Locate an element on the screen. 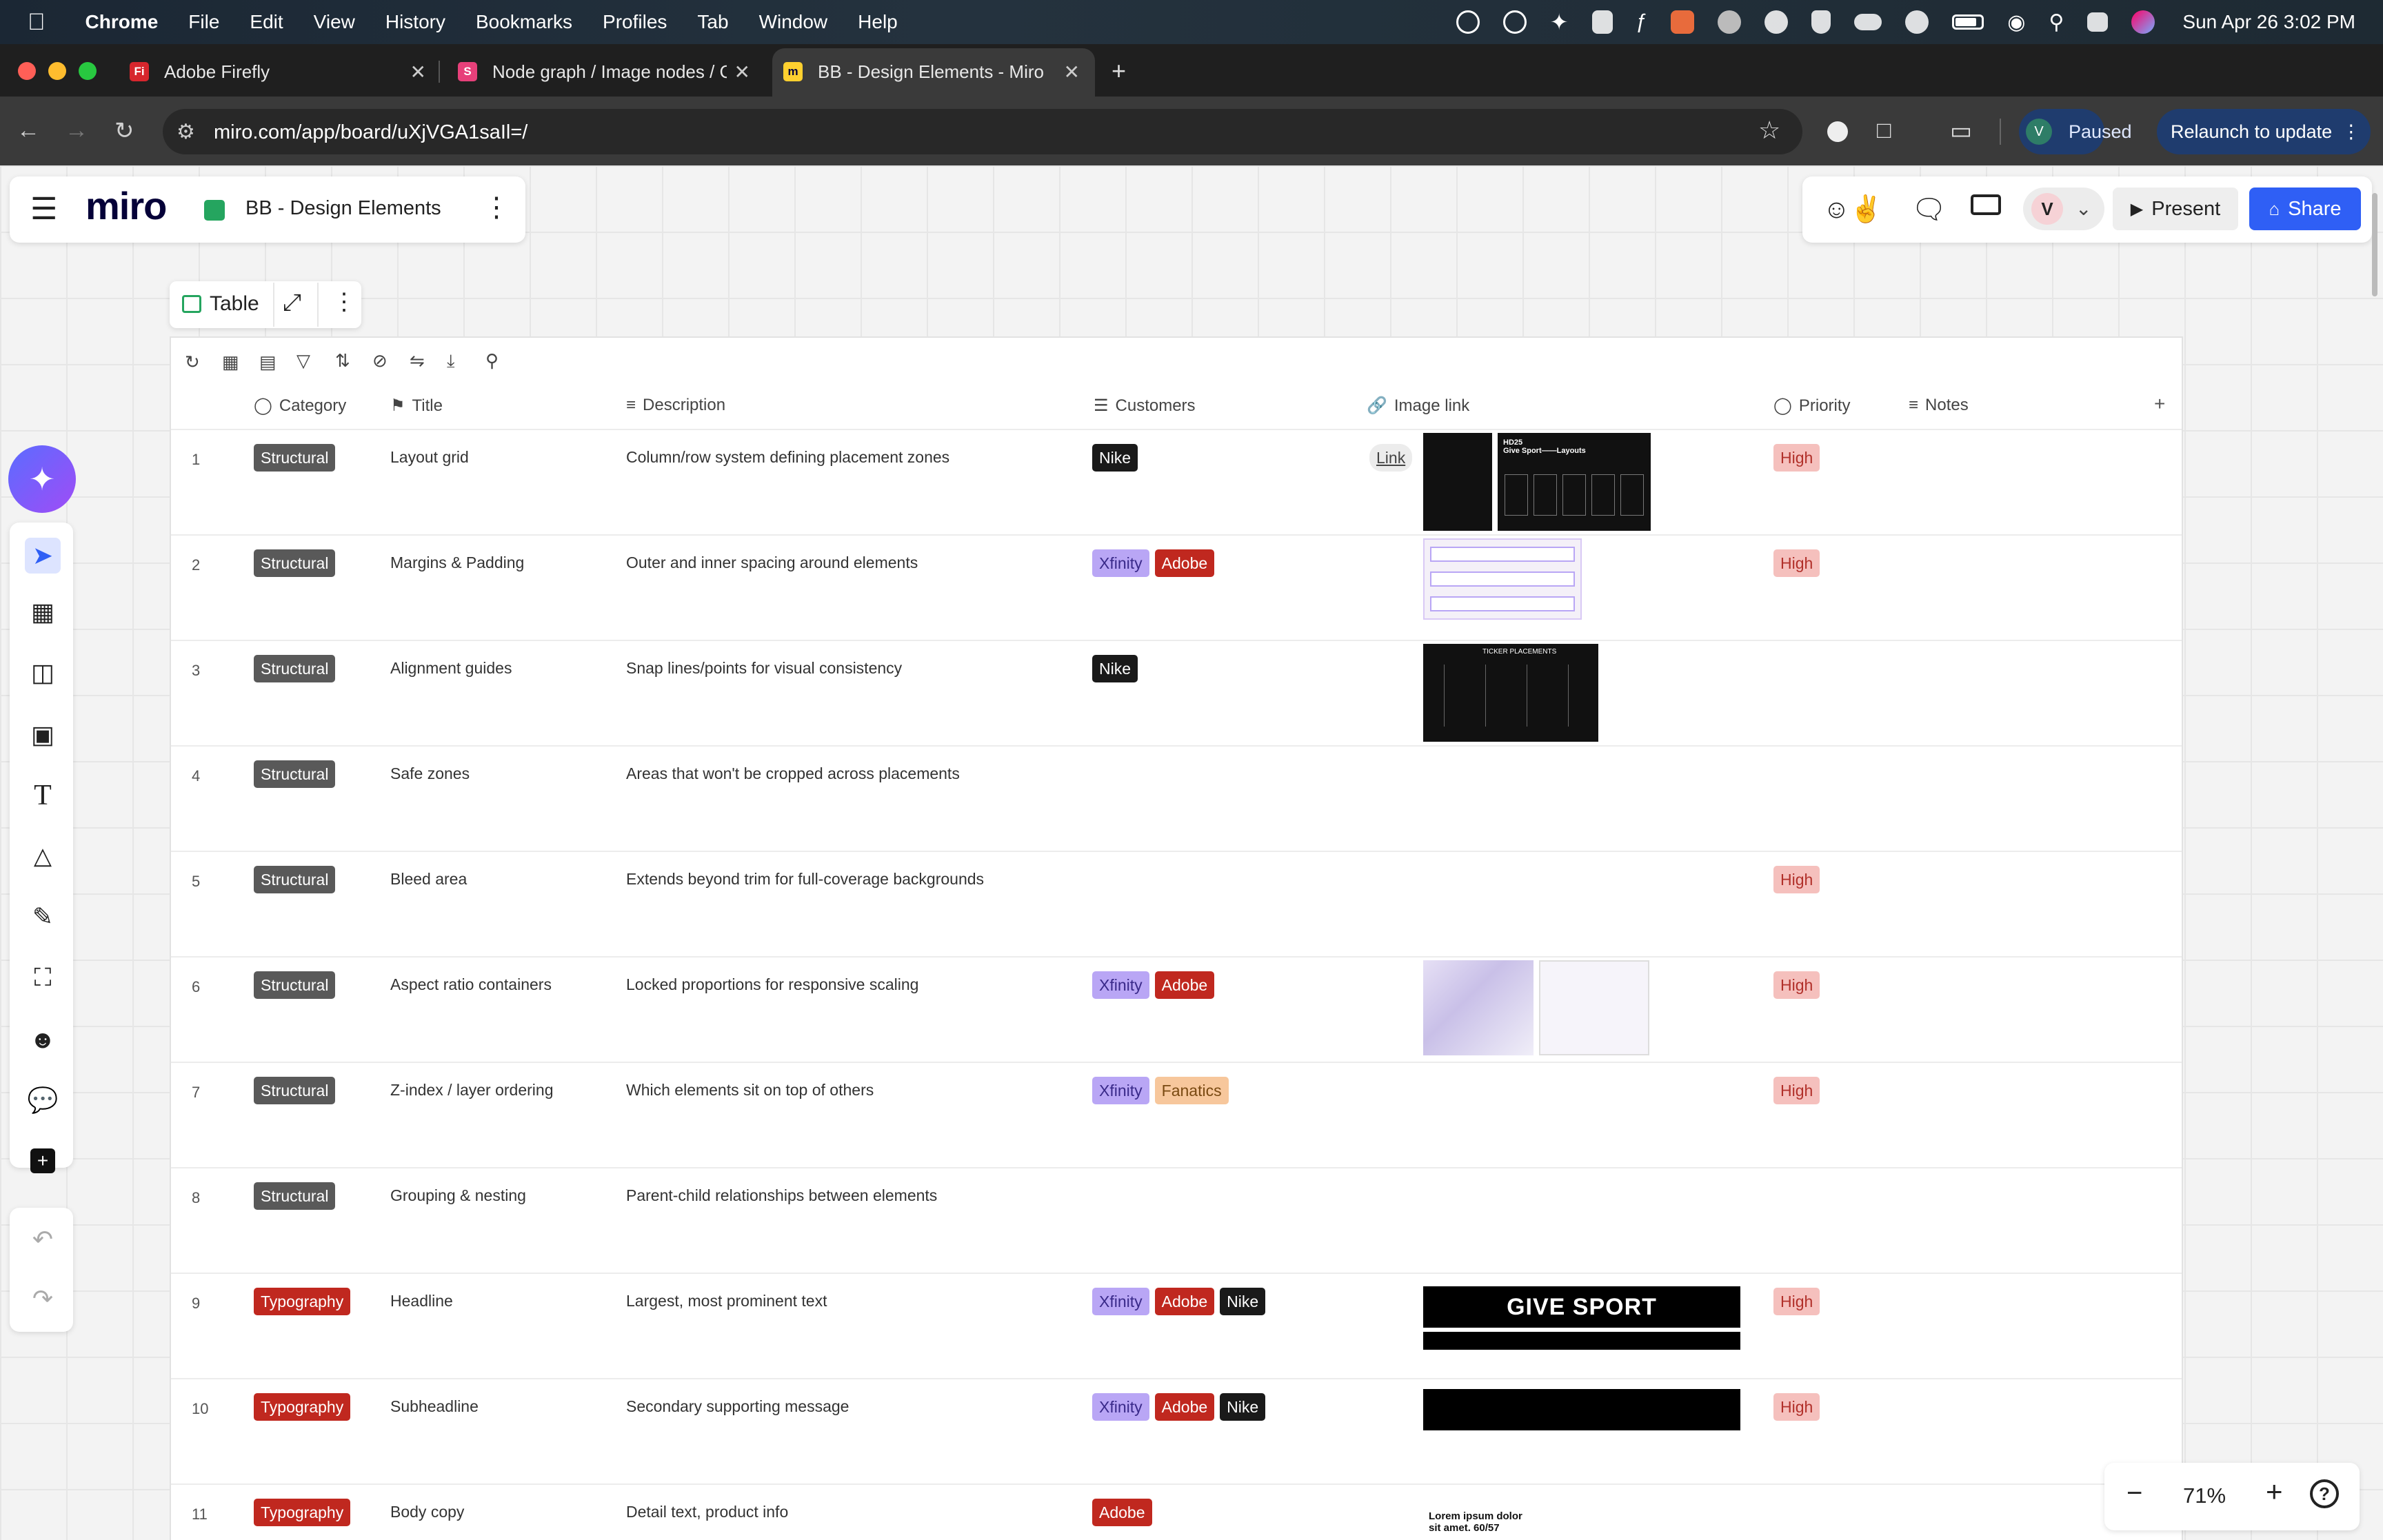  pen-icon: ✎ is located at coordinates (43, 917).